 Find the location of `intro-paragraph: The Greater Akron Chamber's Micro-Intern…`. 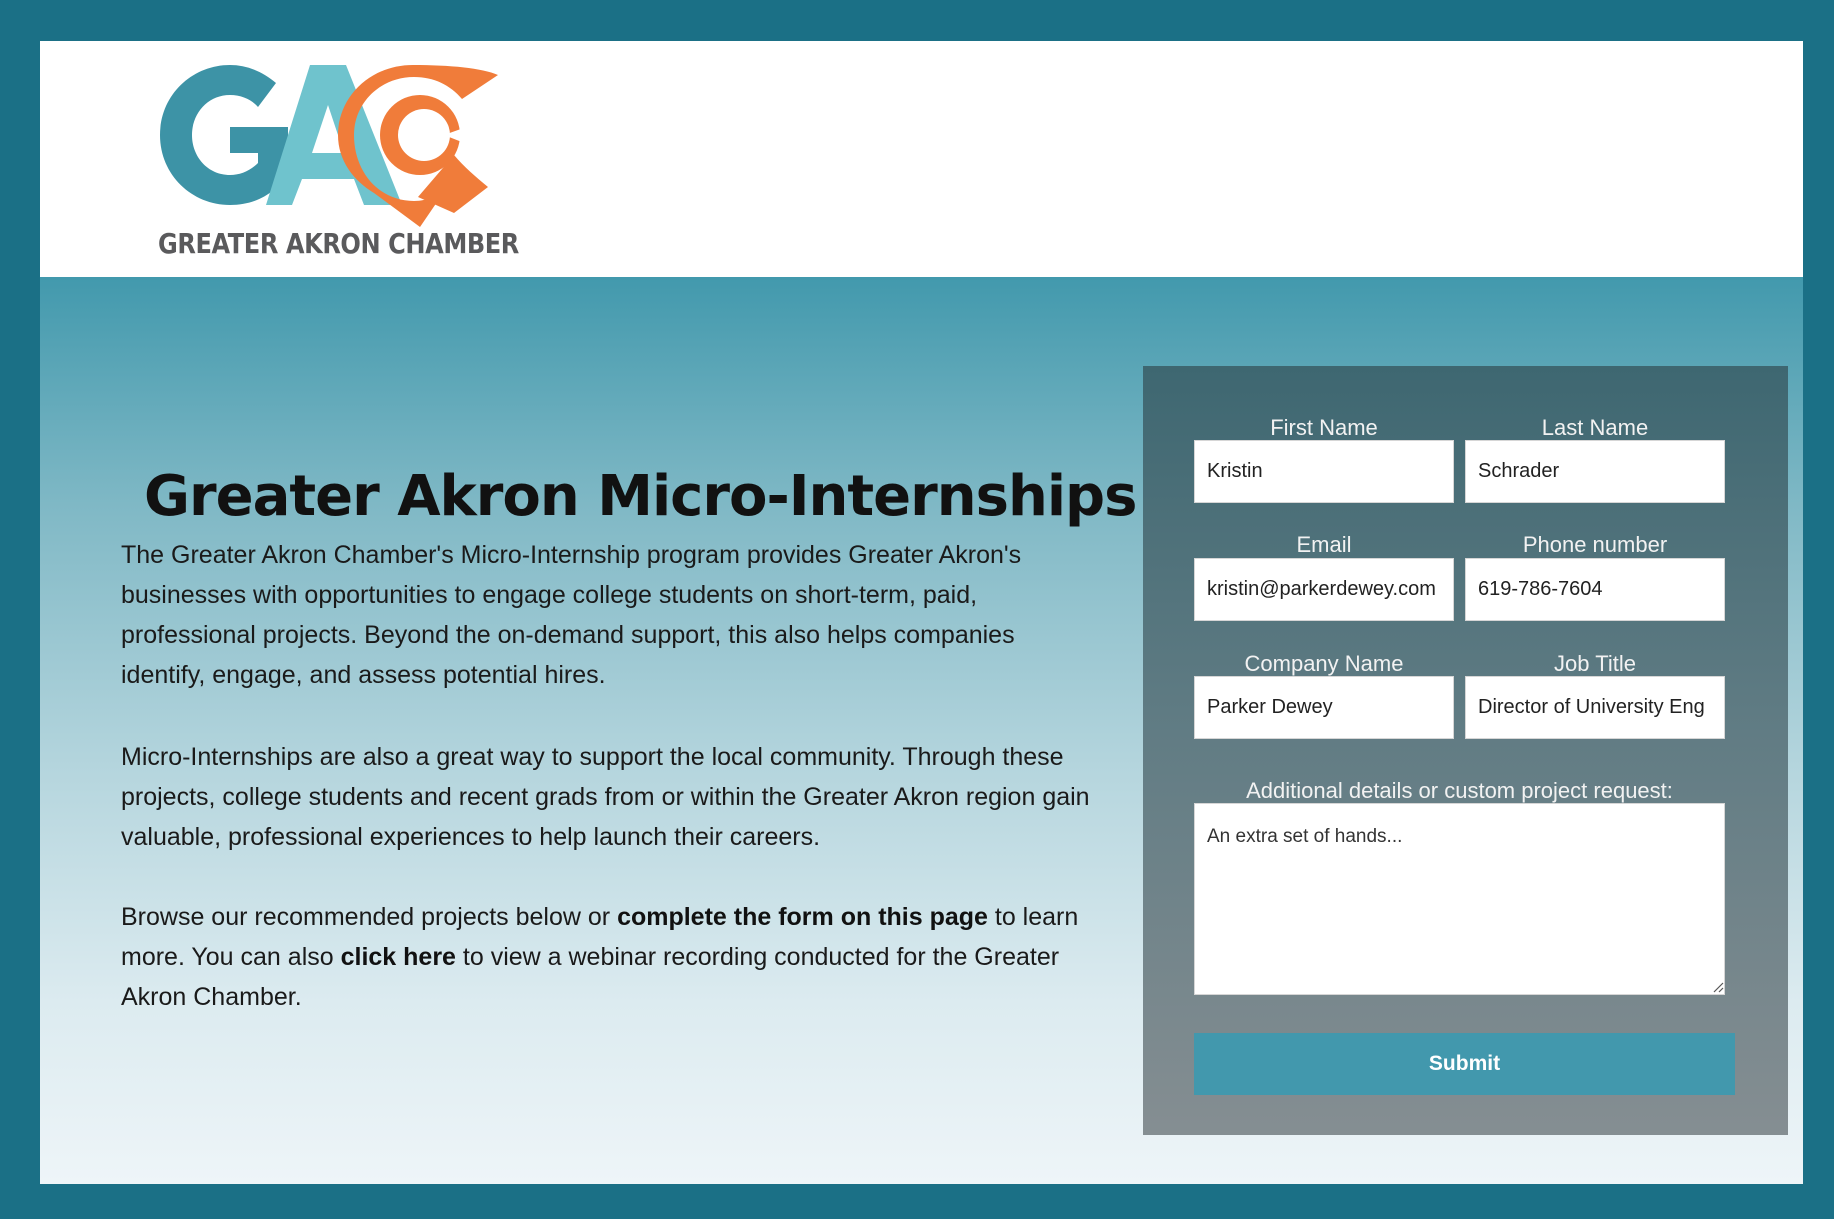

intro-paragraph: The Greater Akron Chamber's Micro-Intern… is located at coordinates (571, 615).